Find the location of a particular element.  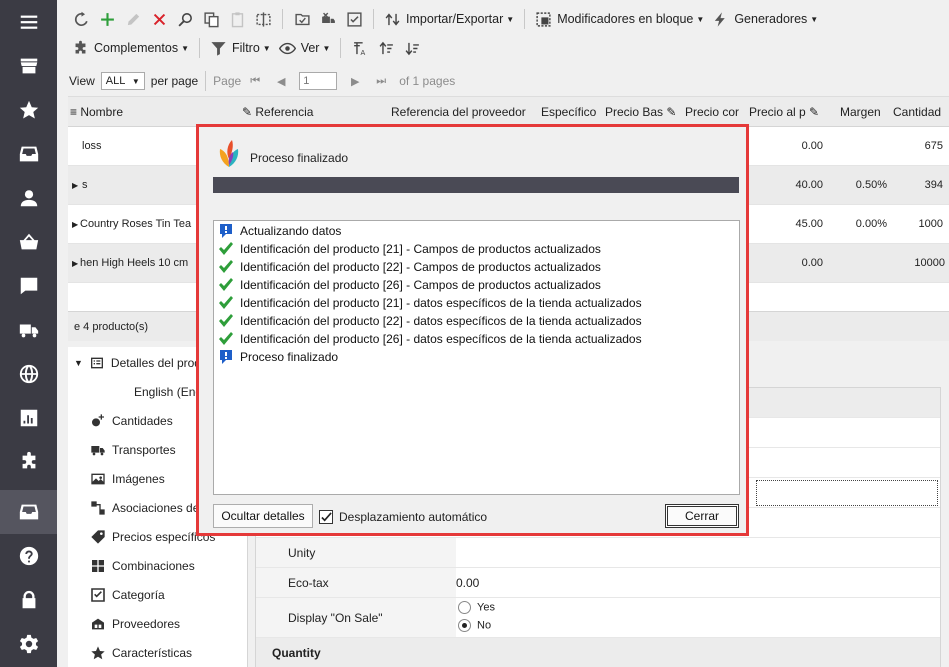

tree-item-language: English (Eng is located at coordinates (168, 392).